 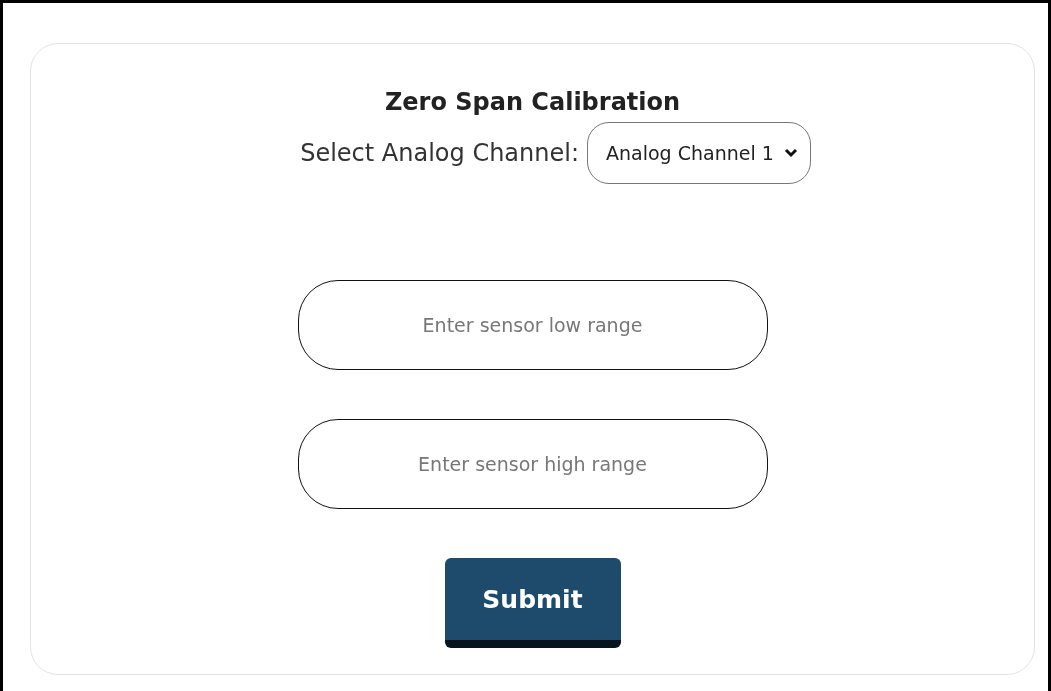 I want to click on form-title: Zero Span Calibration, so click(x=532, y=102).